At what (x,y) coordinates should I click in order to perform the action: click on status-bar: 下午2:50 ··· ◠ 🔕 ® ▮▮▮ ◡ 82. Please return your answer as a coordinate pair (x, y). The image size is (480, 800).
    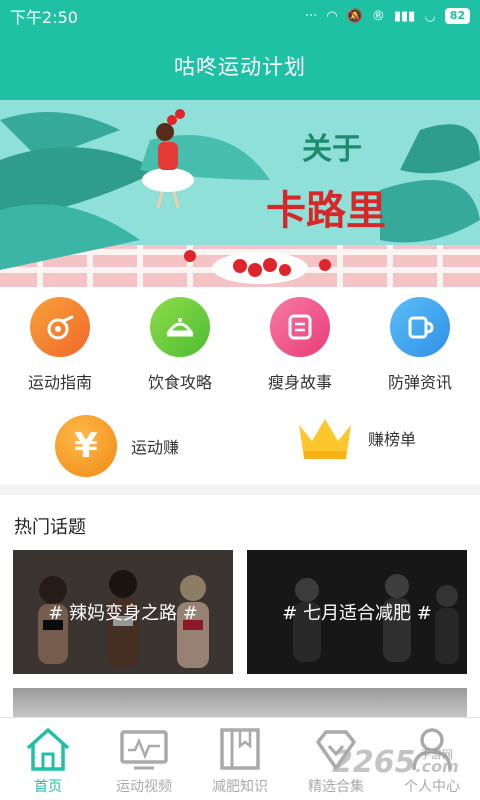
    Looking at the image, I should click on (240, 16).